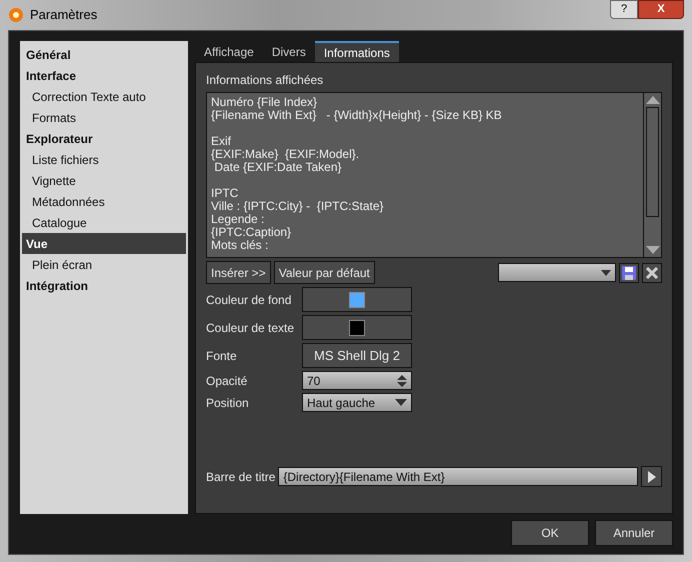 This screenshot has height=562, width=692. What do you see at coordinates (222, 356) in the screenshot?
I see `field-label: Fonte` at bounding box center [222, 356].